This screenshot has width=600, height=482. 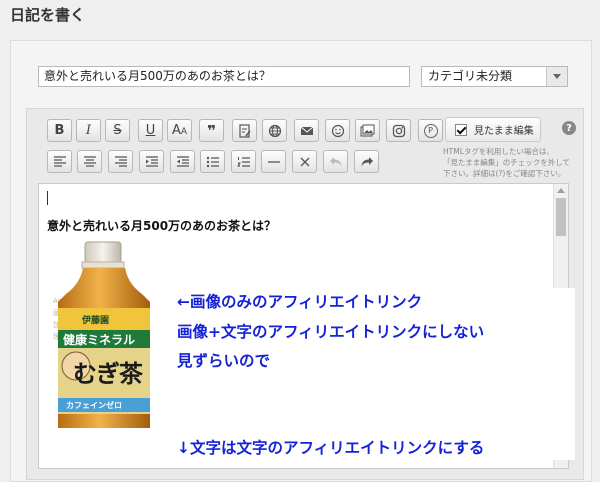 I want to click on horizontal-rule-icon, so click(x=273, y=161).